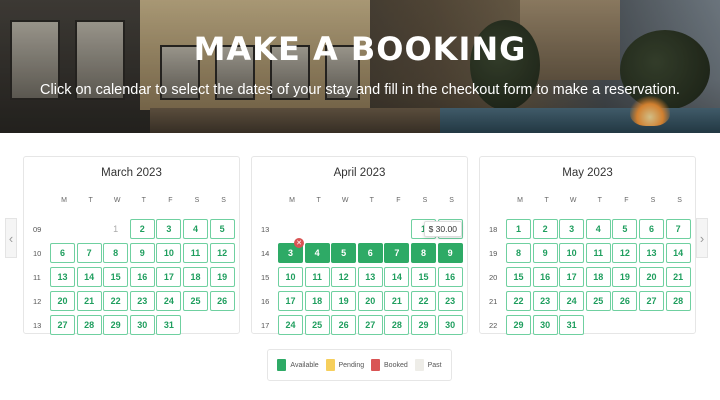  I want to click on next-month-button: ›, so click(702, 238).